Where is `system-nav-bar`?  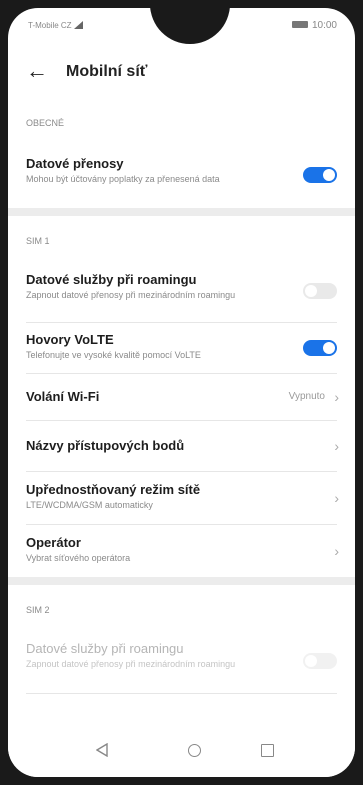 system-nav-bar is located at coordinates (181, 753).